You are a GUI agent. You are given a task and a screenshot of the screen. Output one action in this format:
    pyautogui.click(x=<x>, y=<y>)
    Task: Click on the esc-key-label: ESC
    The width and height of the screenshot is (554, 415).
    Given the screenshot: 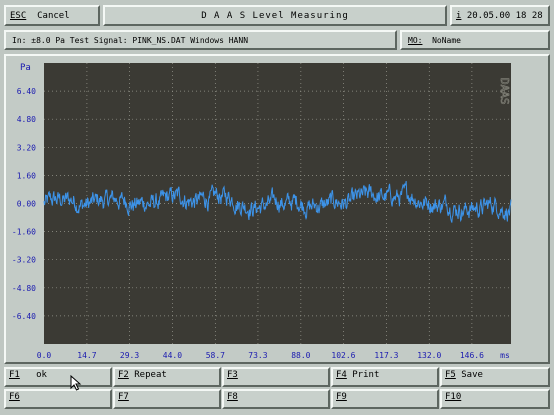 What is the action you would take?
    pyautogui.click(x=18, y=15)
    